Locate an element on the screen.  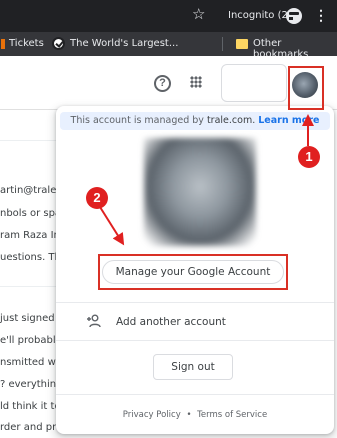
arrow-to-manage is located at coordinates (112, 226).